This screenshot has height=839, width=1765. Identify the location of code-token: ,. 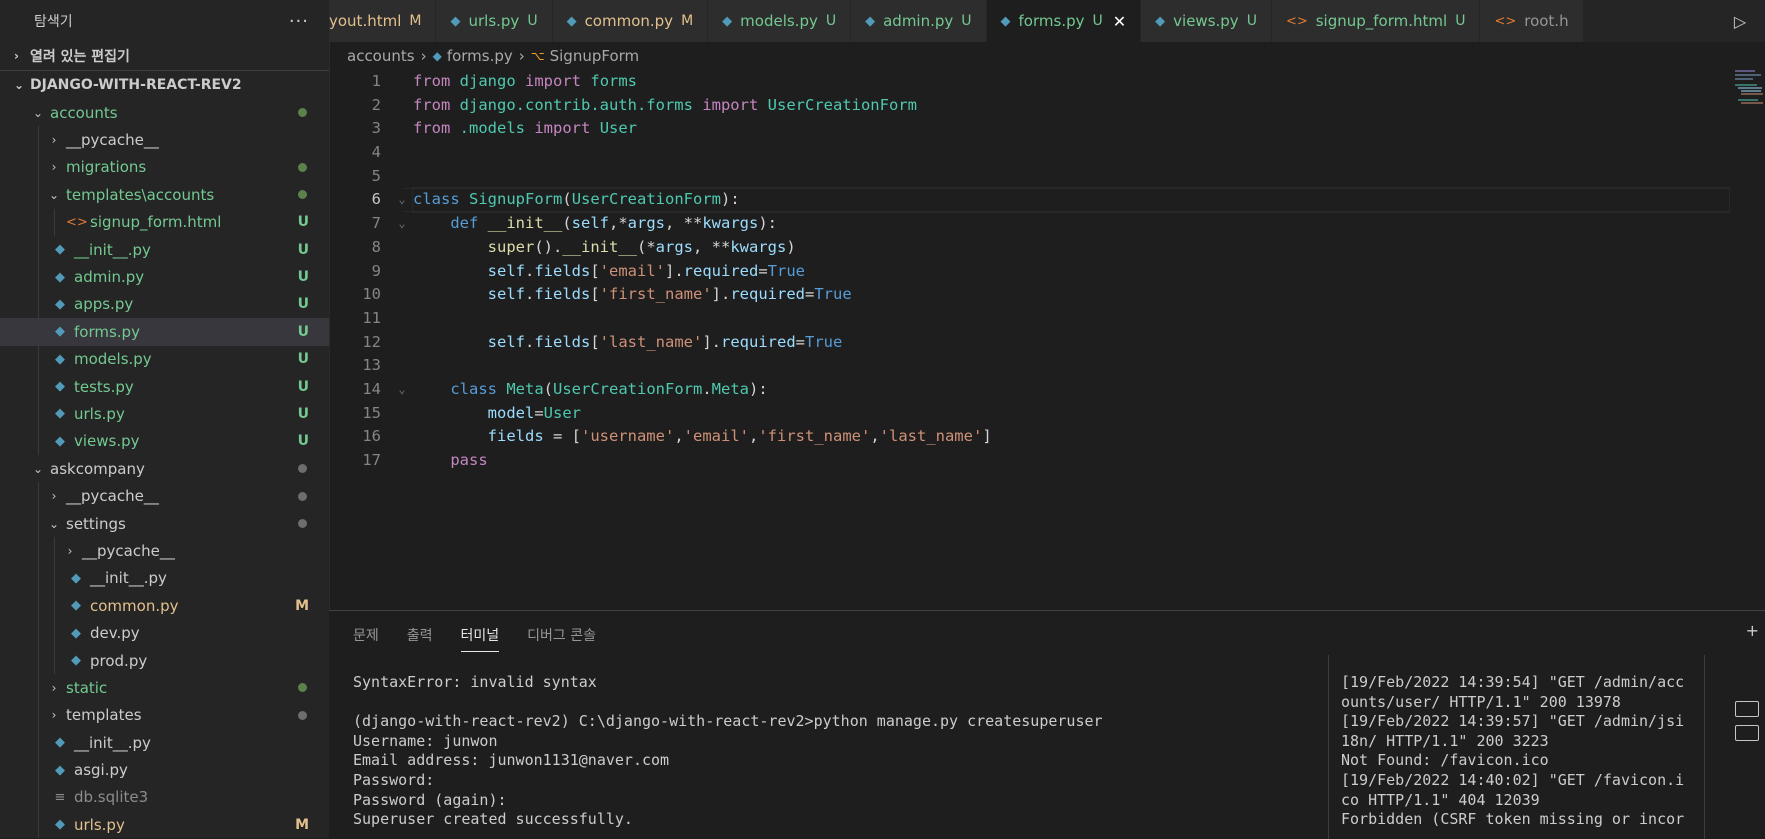
(679, 436).